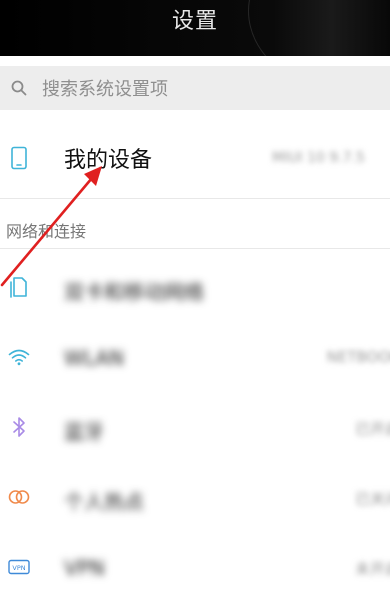 This screenshot has height=600, width=390. Describe the element at coordinates (372, 569) in the screenshot. I see `item-value: 未开启` at that location.